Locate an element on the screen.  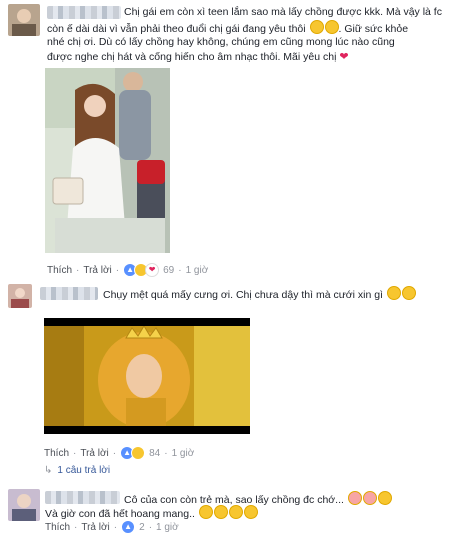
video-frame-golden-queen is located at coordinates (147, 376).